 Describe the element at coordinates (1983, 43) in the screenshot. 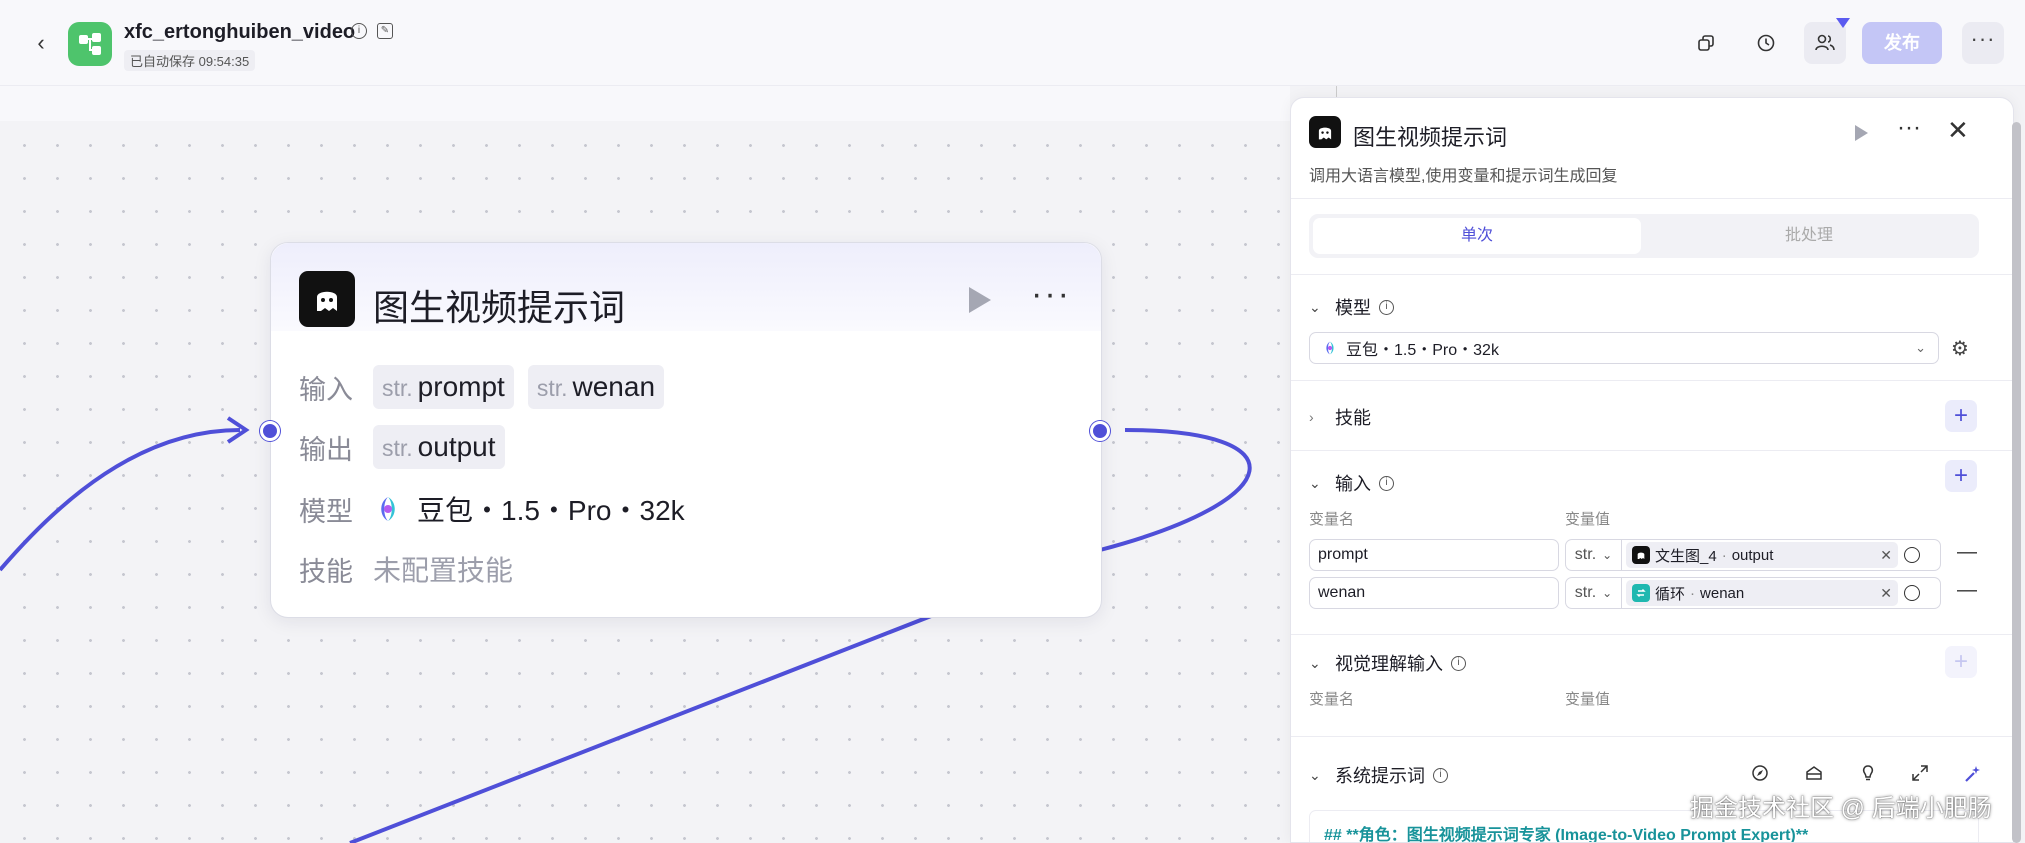

I see `more-options-button: ···` at that location.